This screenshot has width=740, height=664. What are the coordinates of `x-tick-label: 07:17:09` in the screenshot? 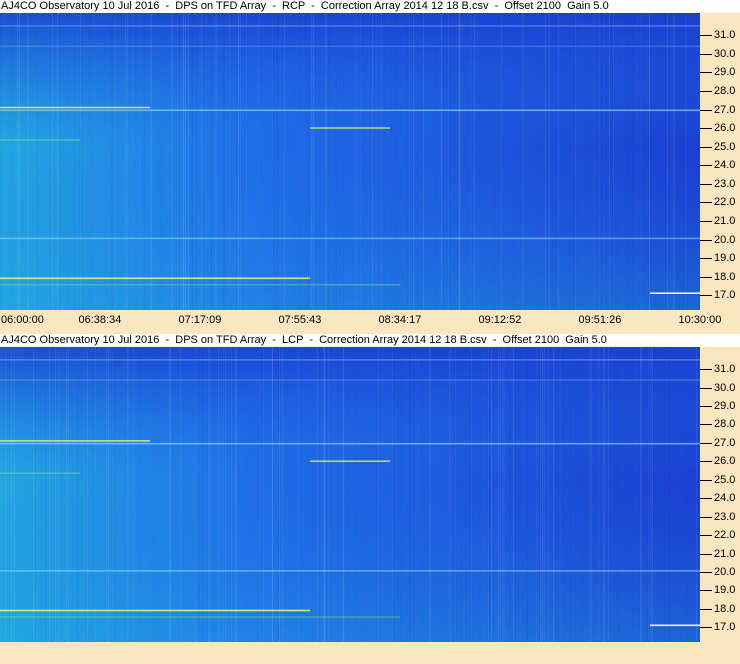 It's located at (200, 320).